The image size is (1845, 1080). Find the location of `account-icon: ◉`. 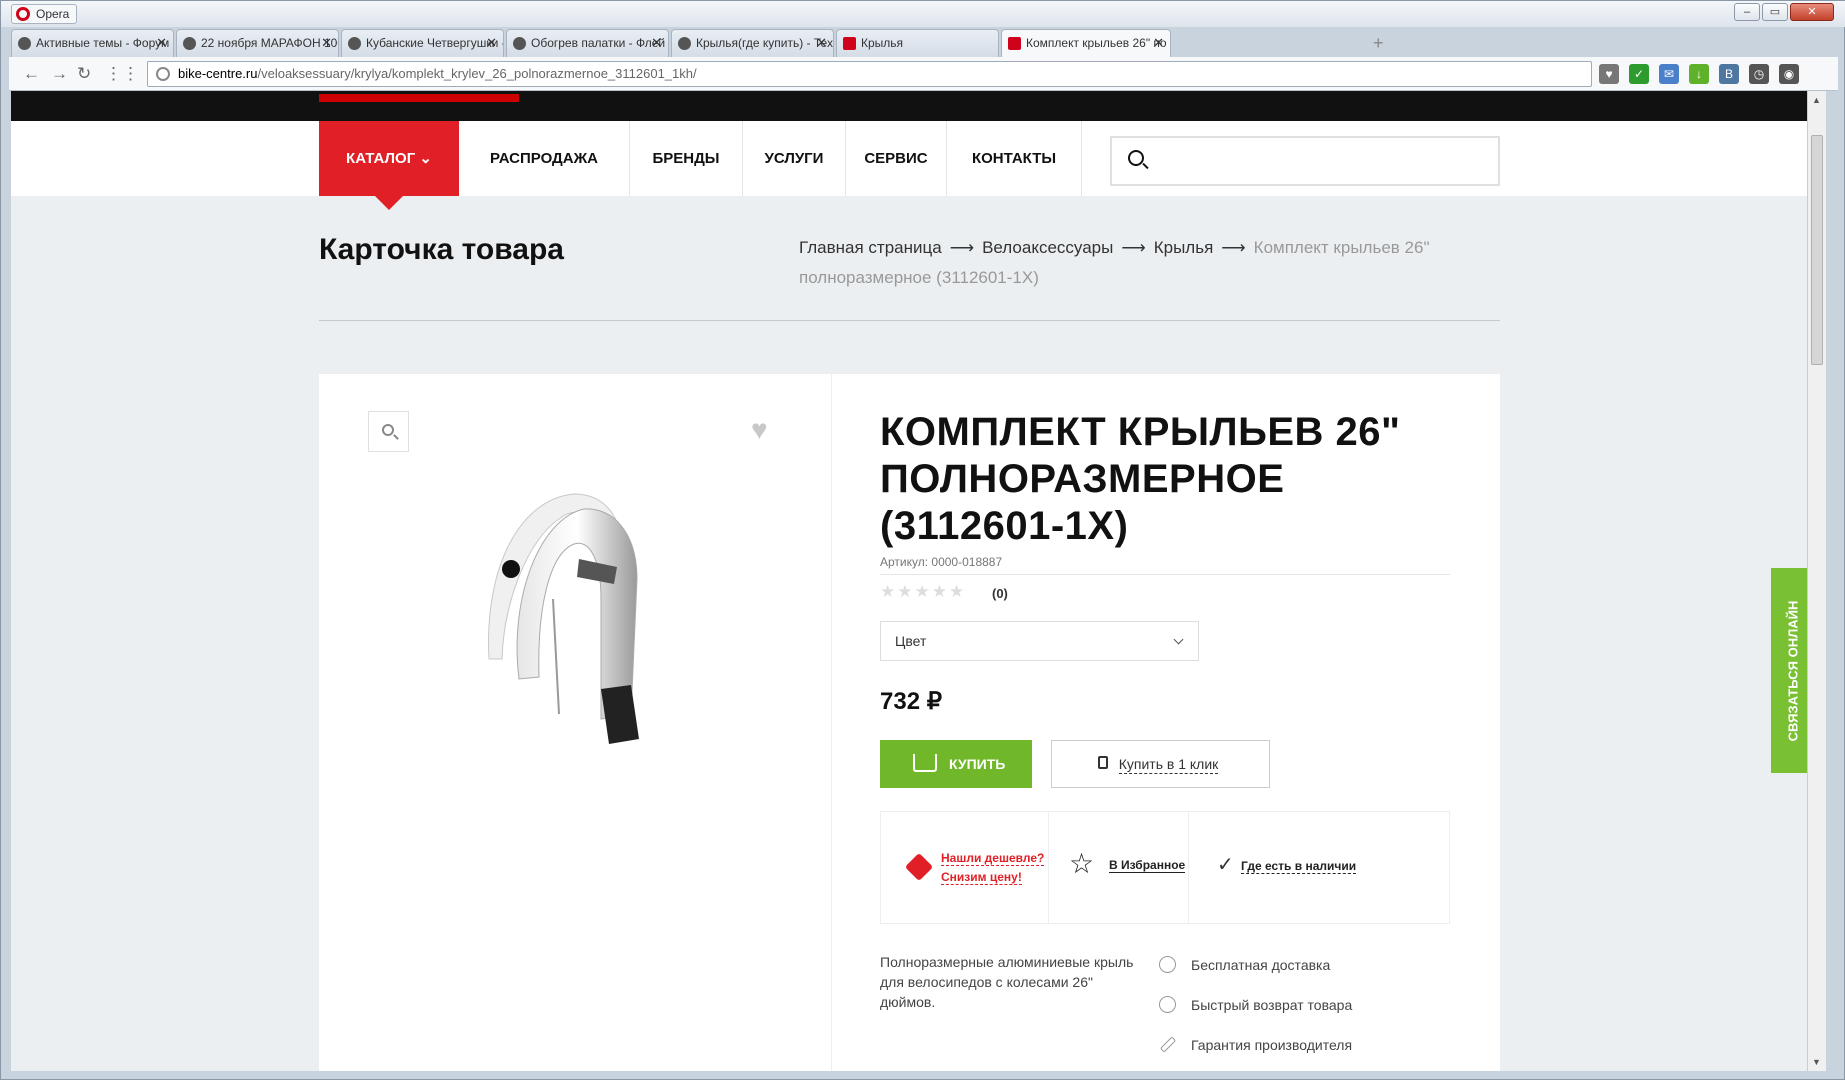

account-icon: ◉ is located at coordinates (1789, 74).